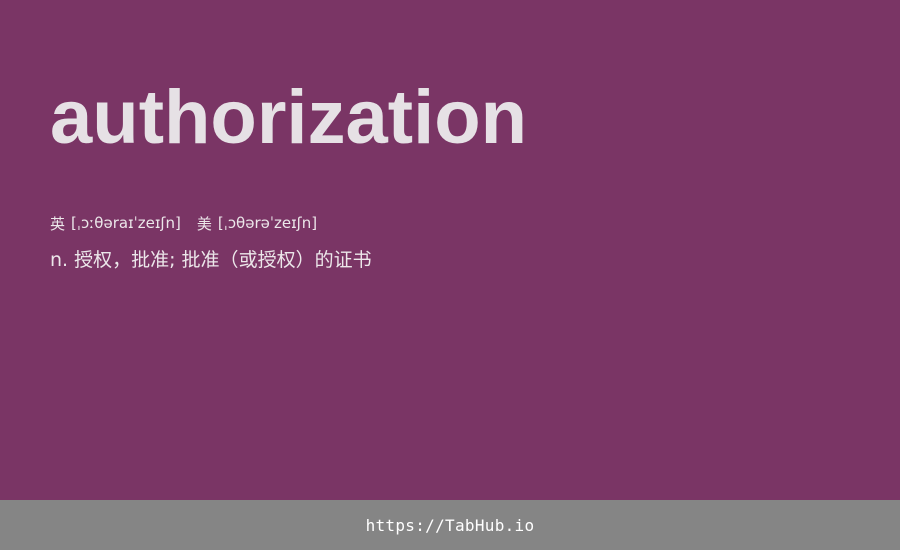 Image resolution: width=900 pixels, height=550 pixels. Describe the element at coordinates (289, 117) in the screenshot. I see `headword: authorization` at that location.